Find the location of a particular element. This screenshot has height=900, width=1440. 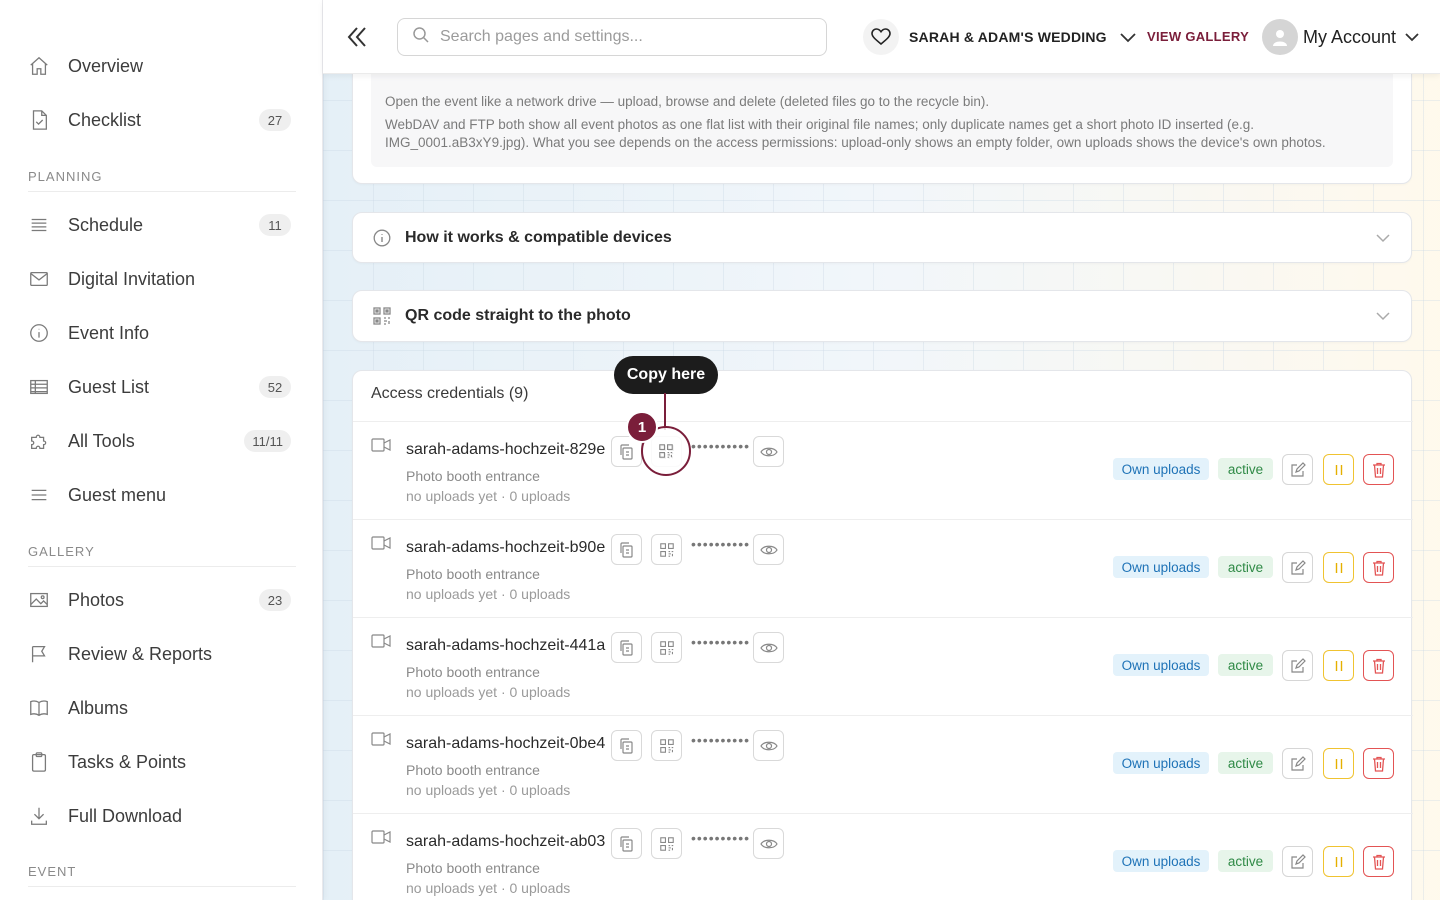

count-badge: 11 is located at coordinates (275, 225).